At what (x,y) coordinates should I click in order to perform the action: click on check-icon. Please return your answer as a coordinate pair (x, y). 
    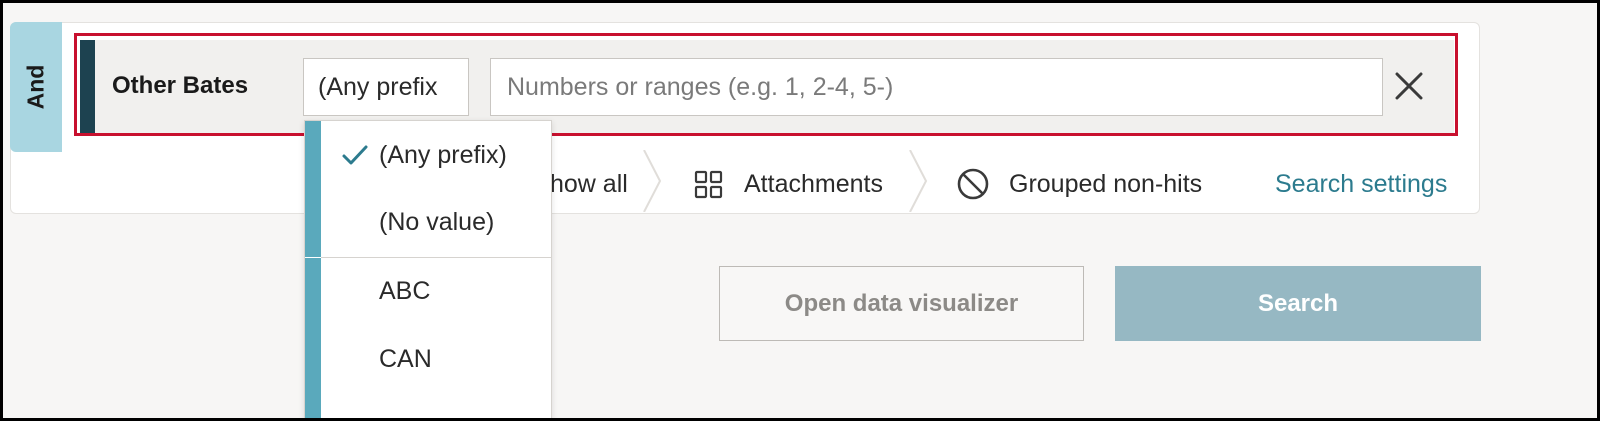
    Looking at the image, I should click on (355, 155).